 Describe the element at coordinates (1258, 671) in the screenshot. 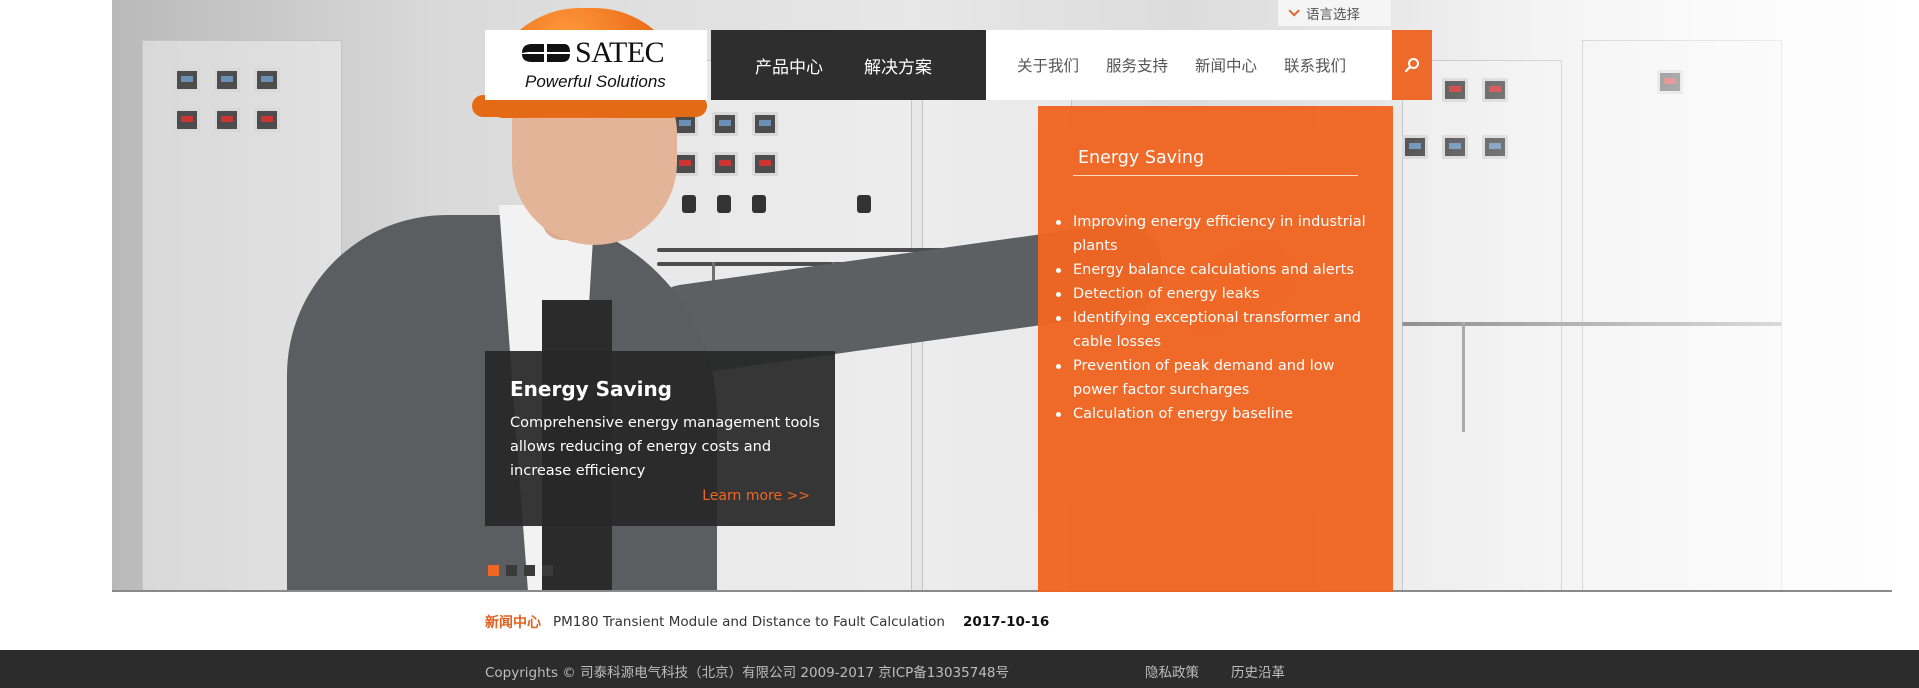

I see `history-link: 历史沿革` at that location.